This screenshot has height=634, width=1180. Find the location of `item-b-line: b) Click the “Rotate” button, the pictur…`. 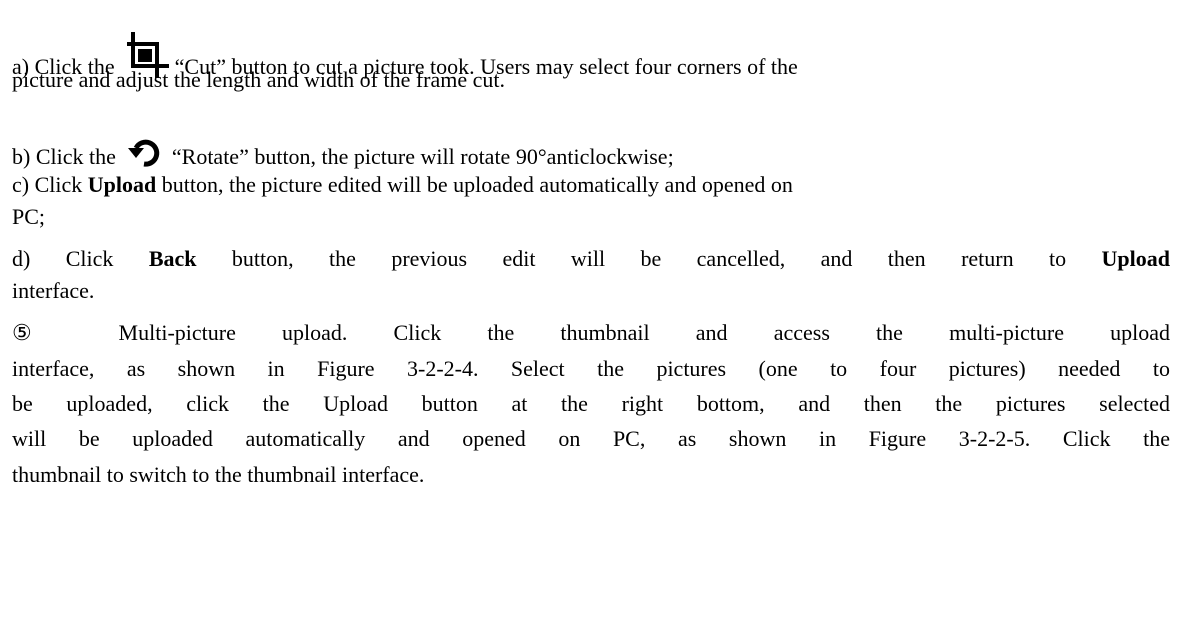

item-b-line: b) Click the “Rotate” button, the pictur… is located at coordinates (343, 149).